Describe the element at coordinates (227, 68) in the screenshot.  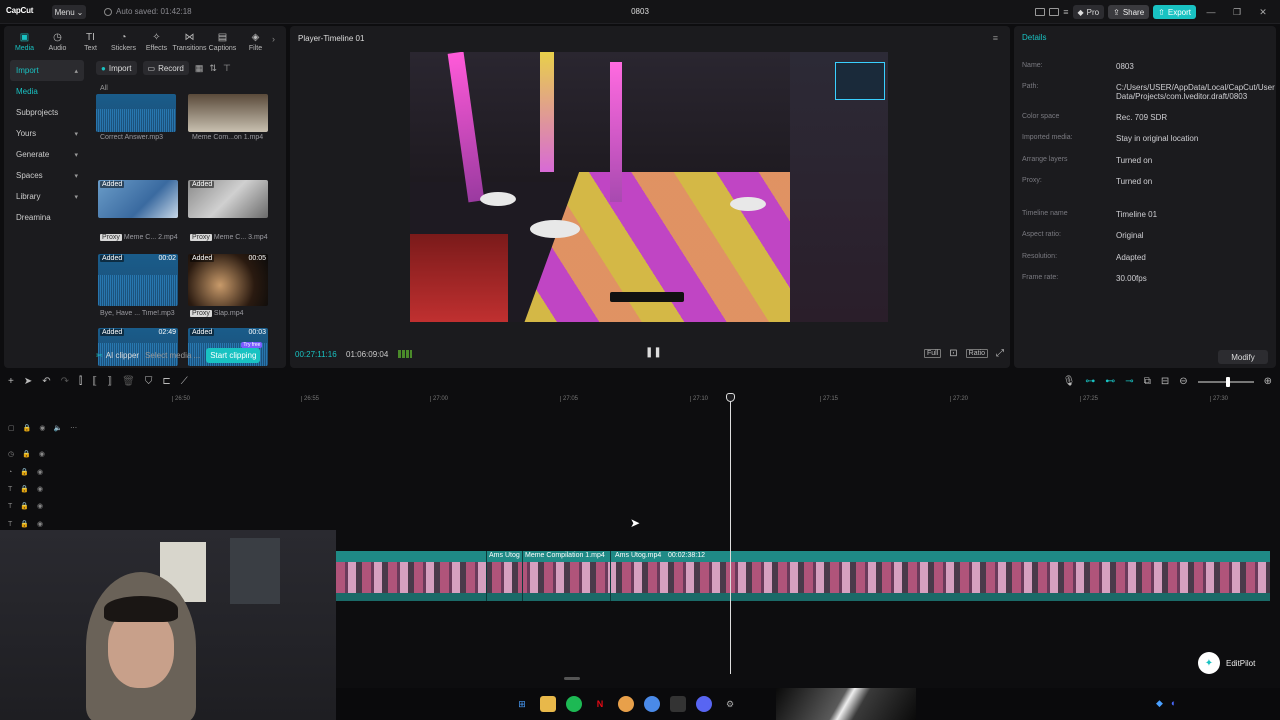
I see `filter-icon: ⊤` at that location.